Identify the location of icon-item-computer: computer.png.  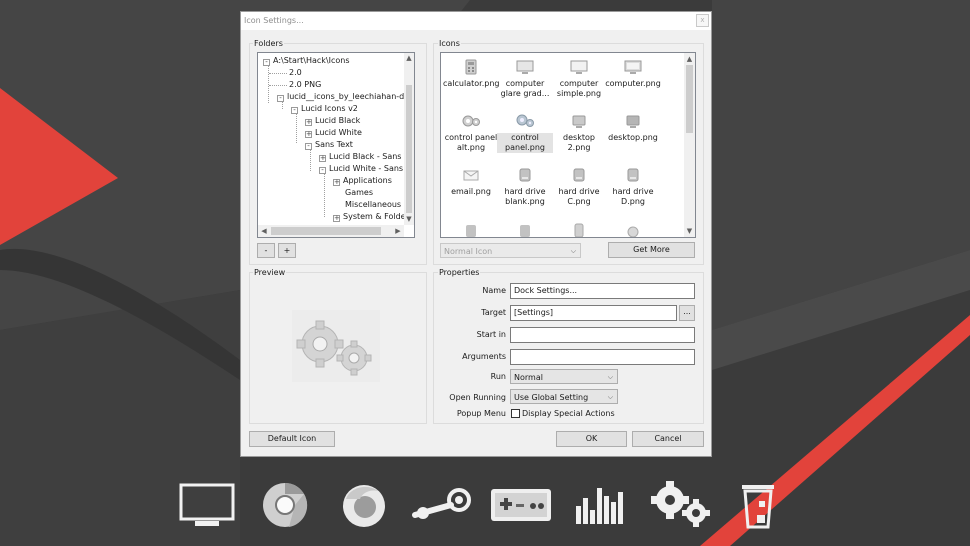
(633, 74).